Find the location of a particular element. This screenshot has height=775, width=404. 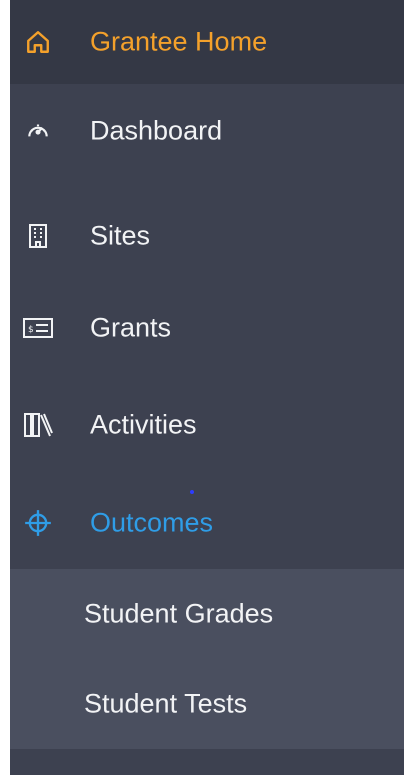

sidebar-item-activities: Activities is located at coordinates (207, 425).